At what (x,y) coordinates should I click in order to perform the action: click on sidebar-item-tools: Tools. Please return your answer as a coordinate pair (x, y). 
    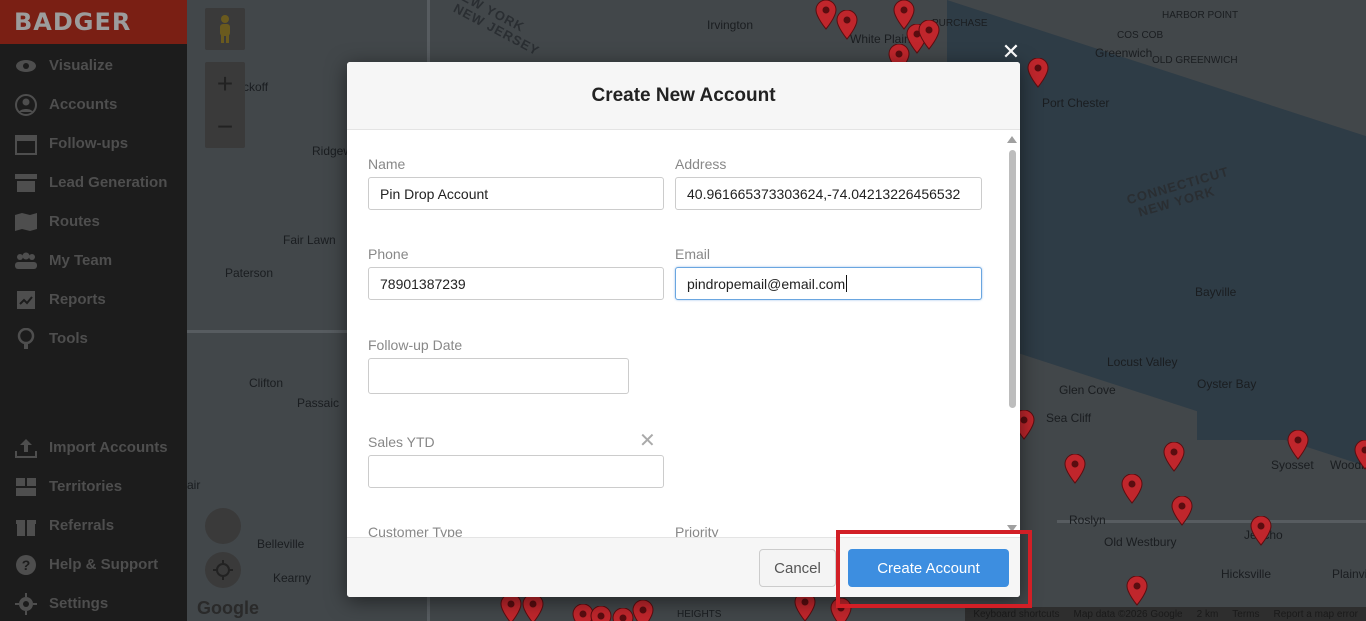
    Looking at the image, I should click on (93, 338).